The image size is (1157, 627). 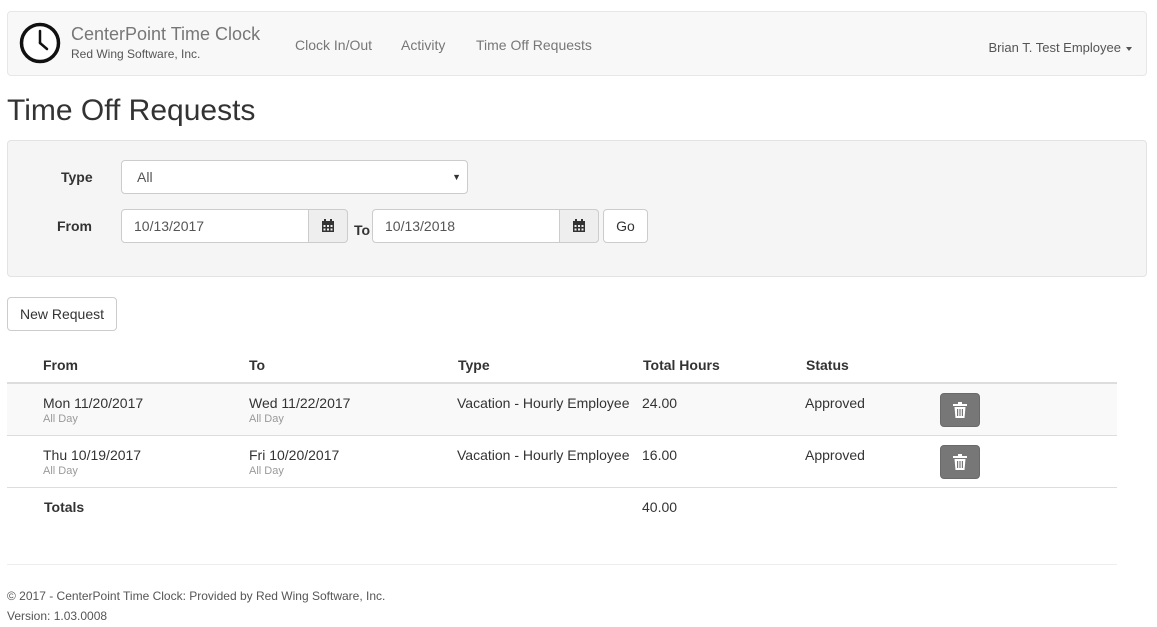 What do you see at coordinates (534, 45) in the screenshot?
I see `nav-time-off-requests: Time Off Requests` at bounding box center [534, 45].